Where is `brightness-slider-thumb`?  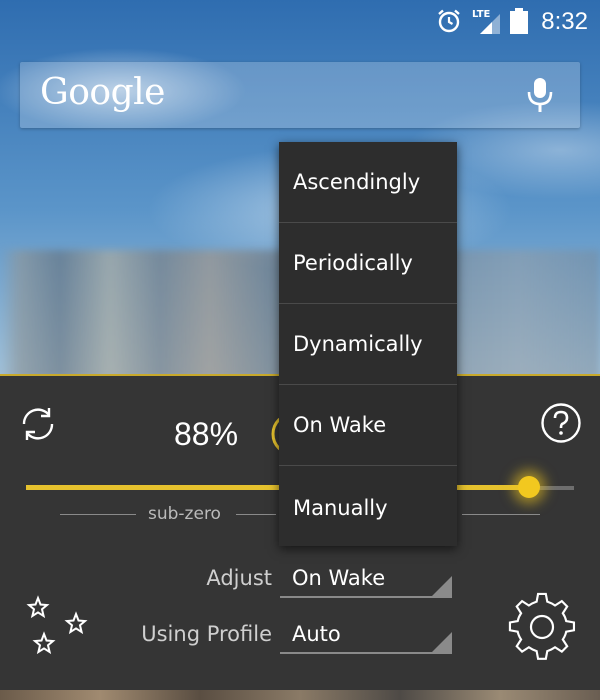
brightness-slider-thumb is located at coordinates (529, 487).